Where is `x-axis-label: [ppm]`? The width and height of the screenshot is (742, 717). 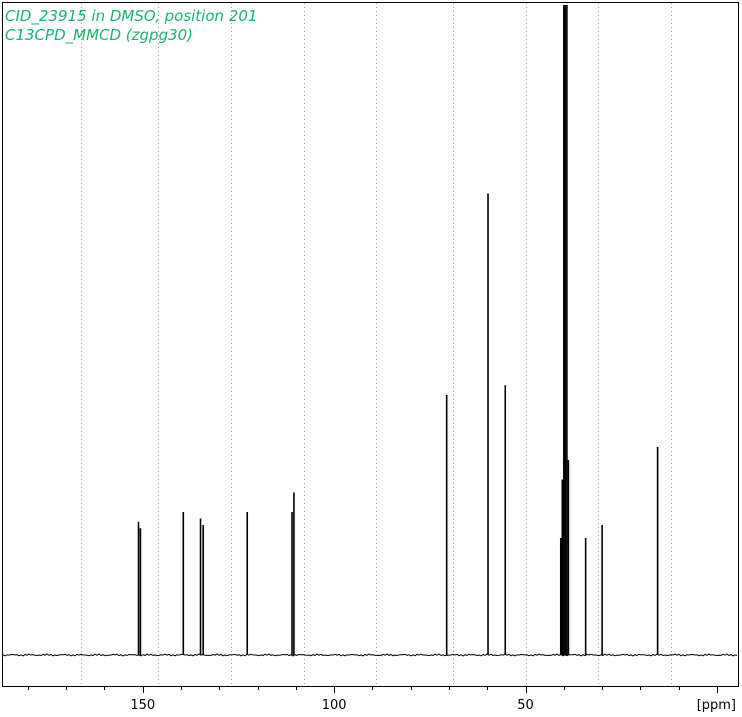 x-axis-label: [ppm] is located at coordinates (716, 705).